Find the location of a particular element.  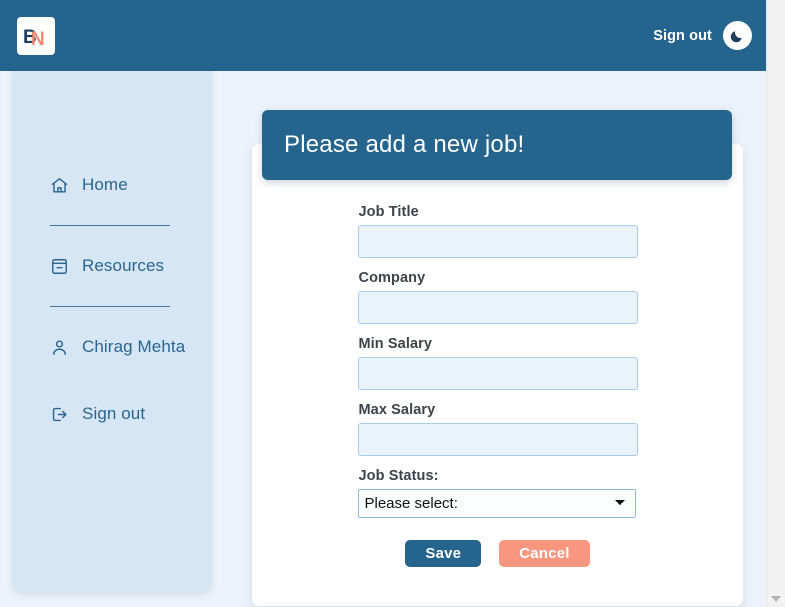

user-icon is located at coordinates (59, 347).